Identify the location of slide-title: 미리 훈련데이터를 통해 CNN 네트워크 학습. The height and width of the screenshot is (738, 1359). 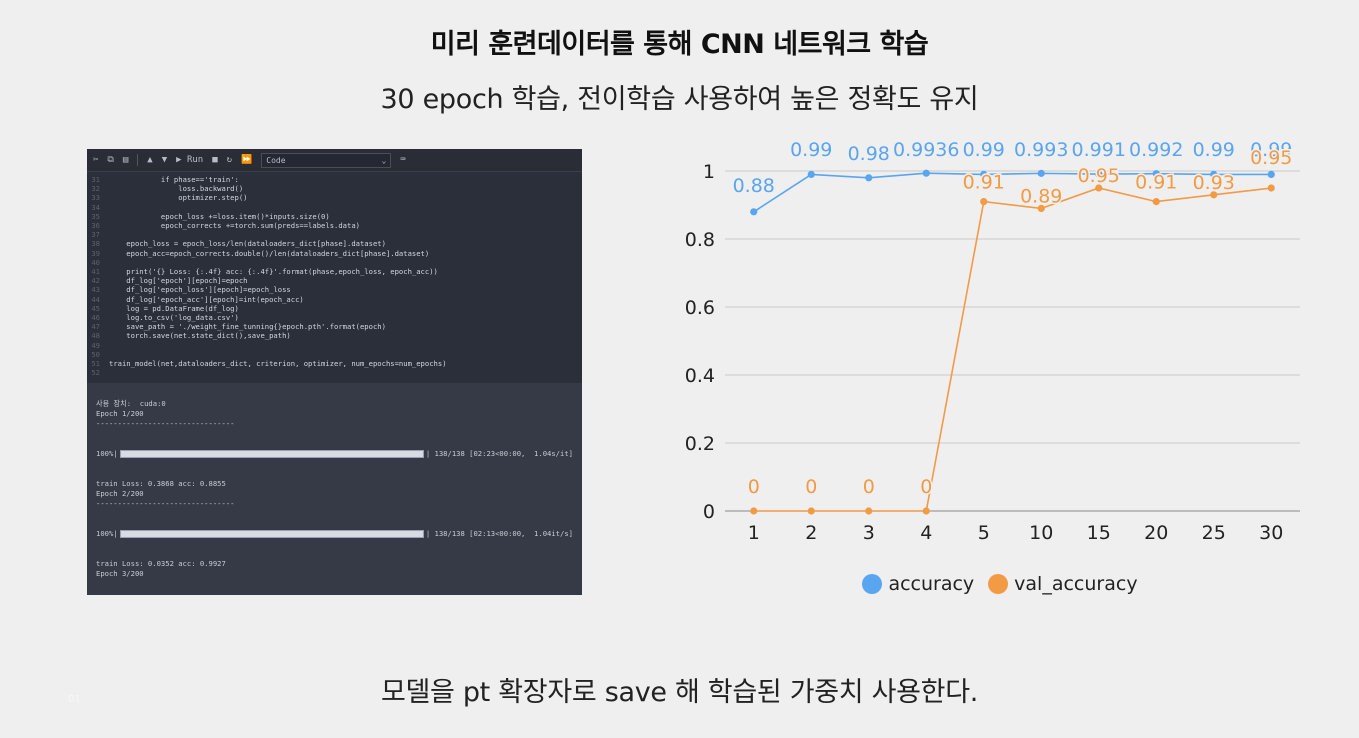
(679, 44).